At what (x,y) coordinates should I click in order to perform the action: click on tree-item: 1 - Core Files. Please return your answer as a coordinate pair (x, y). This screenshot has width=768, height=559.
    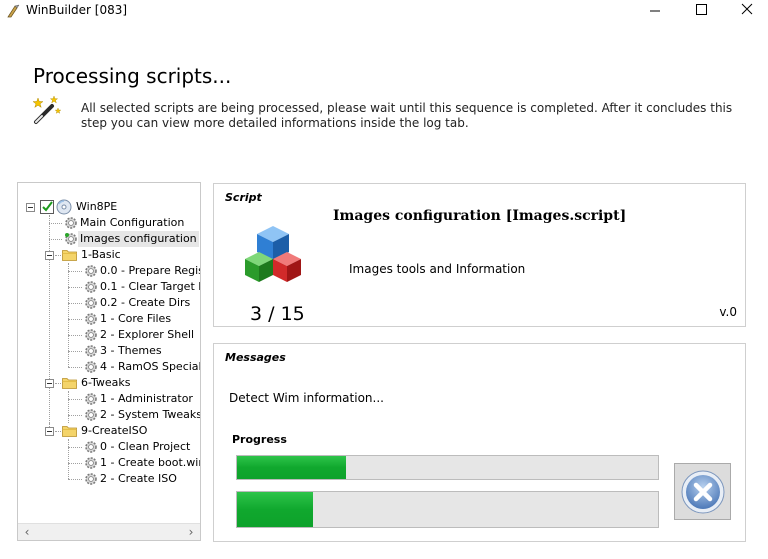
    Looking at the image, I should click on (109, 319).